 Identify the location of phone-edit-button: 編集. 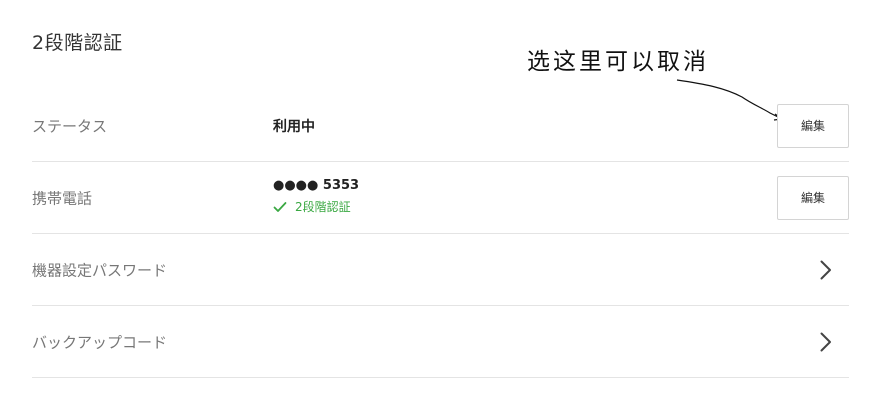
(813, 197).